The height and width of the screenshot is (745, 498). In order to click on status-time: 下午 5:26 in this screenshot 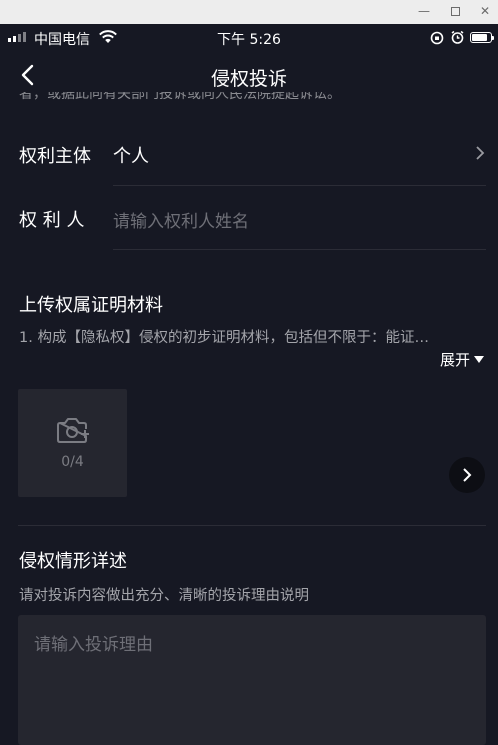, I will do `click(249, 40)`.